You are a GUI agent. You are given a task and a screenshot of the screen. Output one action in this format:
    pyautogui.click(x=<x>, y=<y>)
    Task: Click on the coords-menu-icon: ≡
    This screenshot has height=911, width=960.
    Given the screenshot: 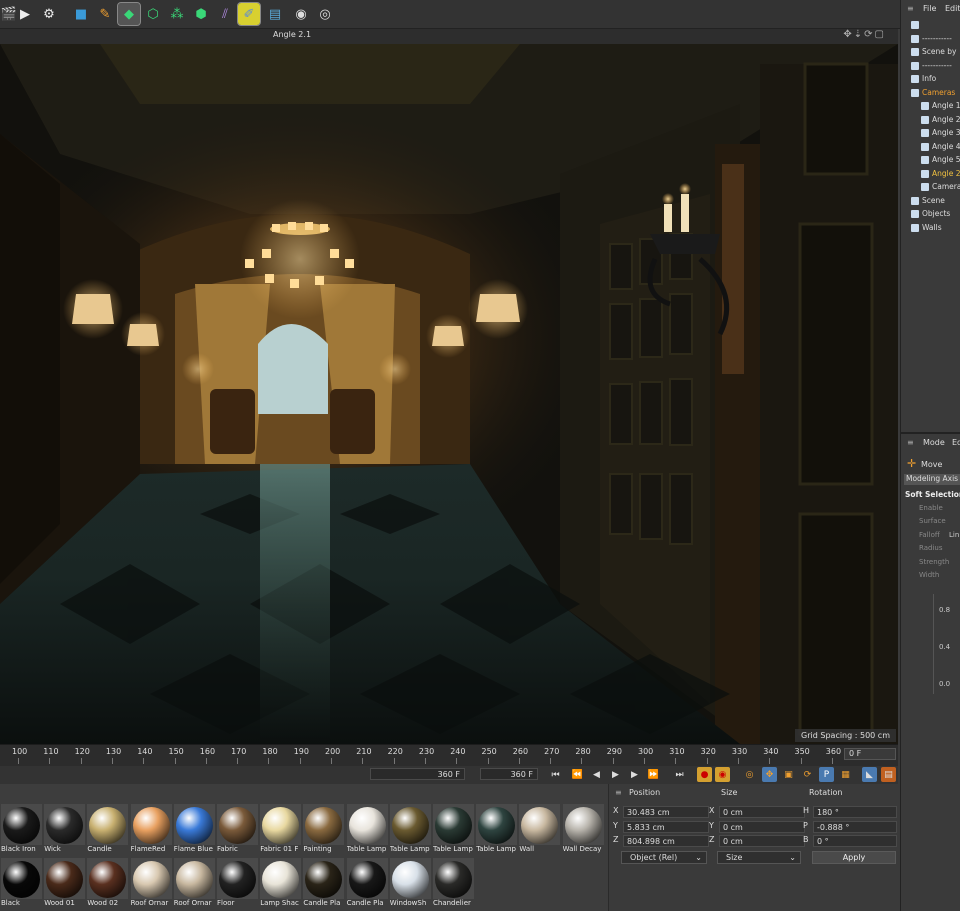 What is the action you would take?
    pyautogui.click(x=618, y=792)
    